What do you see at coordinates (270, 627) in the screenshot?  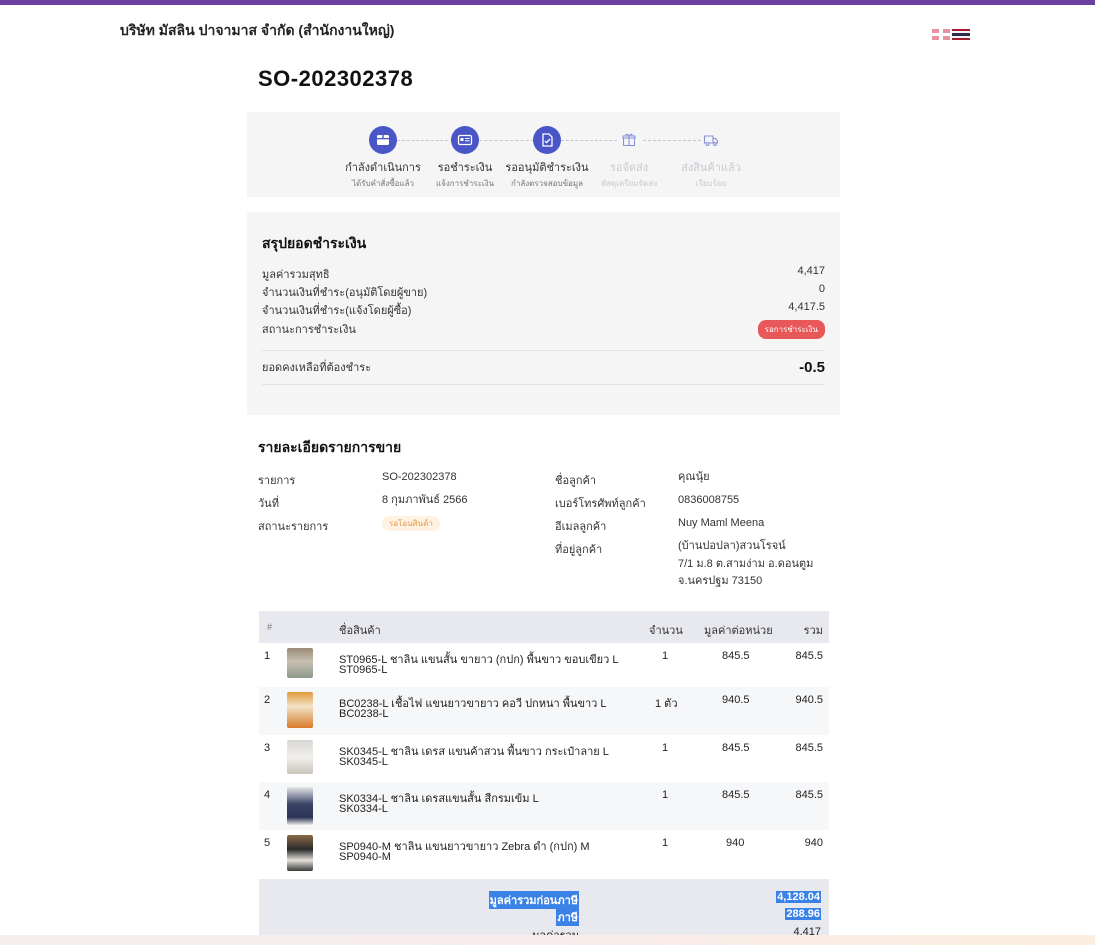 I see `header-num: #` at bounding box center [270, 627].